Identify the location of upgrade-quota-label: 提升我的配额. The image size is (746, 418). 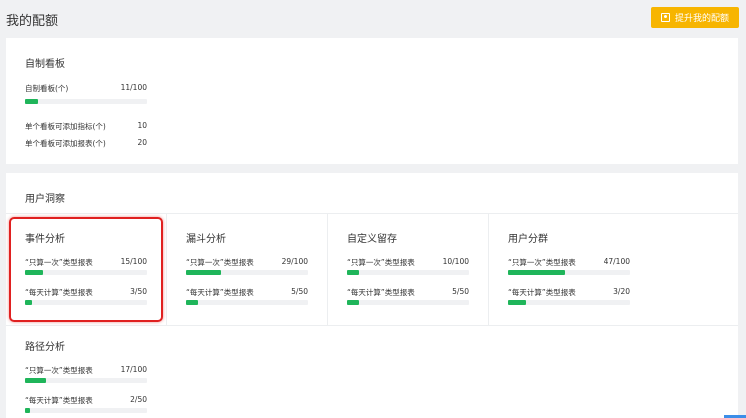
(701, 19).